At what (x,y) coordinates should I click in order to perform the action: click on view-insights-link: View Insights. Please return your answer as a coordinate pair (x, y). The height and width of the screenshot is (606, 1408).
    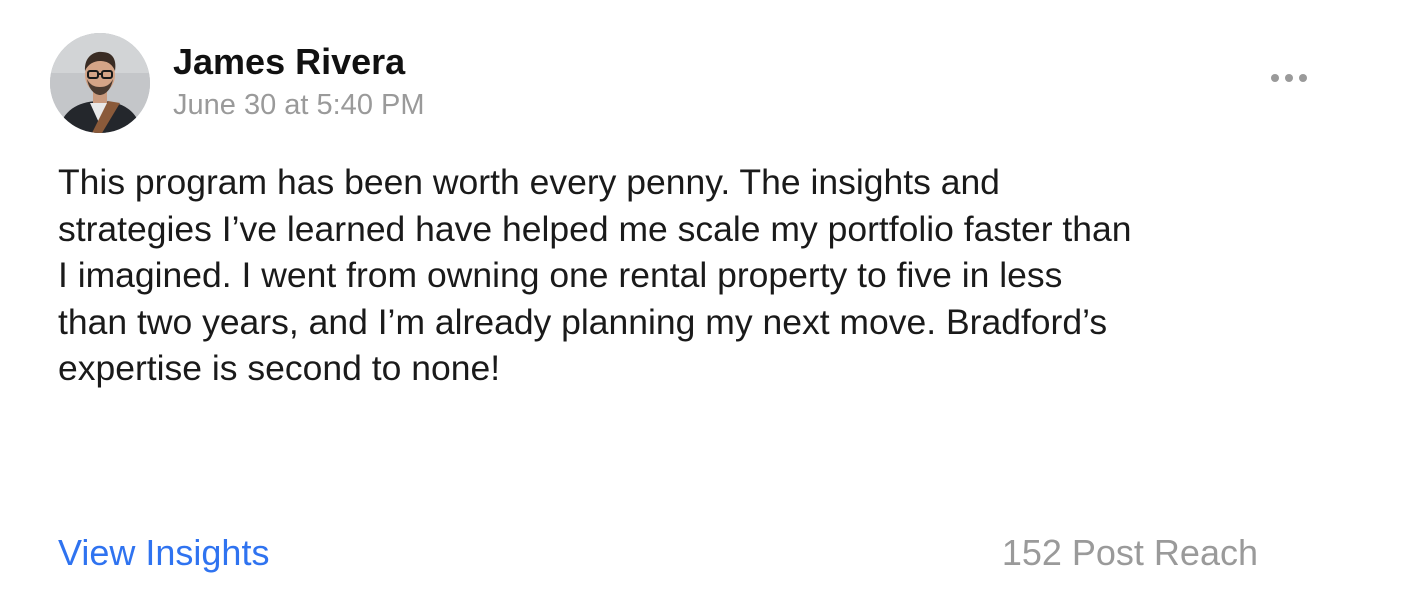
    Looking at the image, I should click on (163, 553).